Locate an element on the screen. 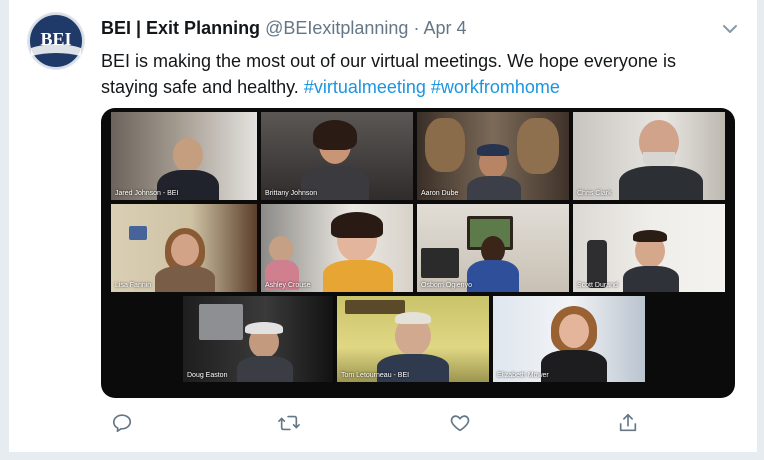 The height and width of the screenshot is (460, 764). participant-name: Doug Easton is located at coordinates (207, 375).